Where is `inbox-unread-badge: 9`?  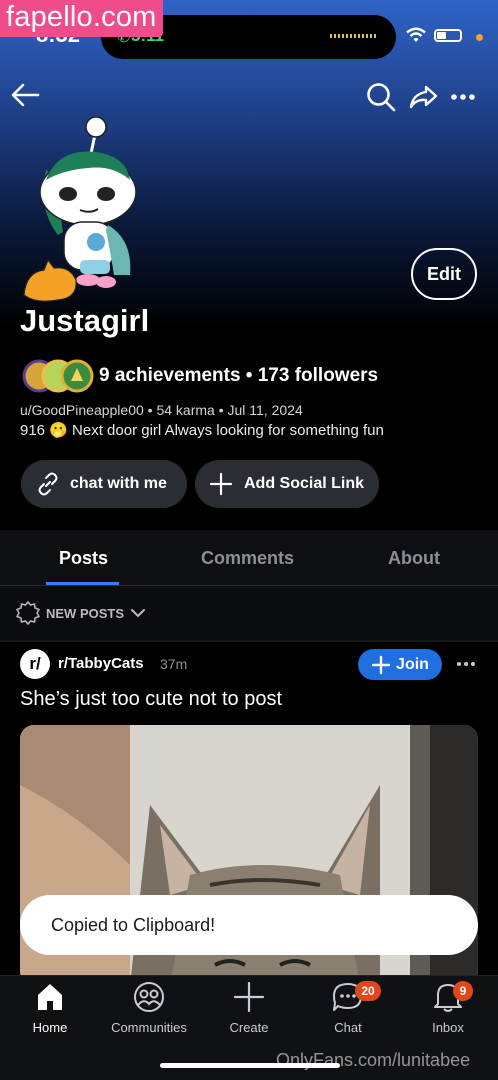 inbox-unread-badge: 9 is located at coordinates (463, 991).